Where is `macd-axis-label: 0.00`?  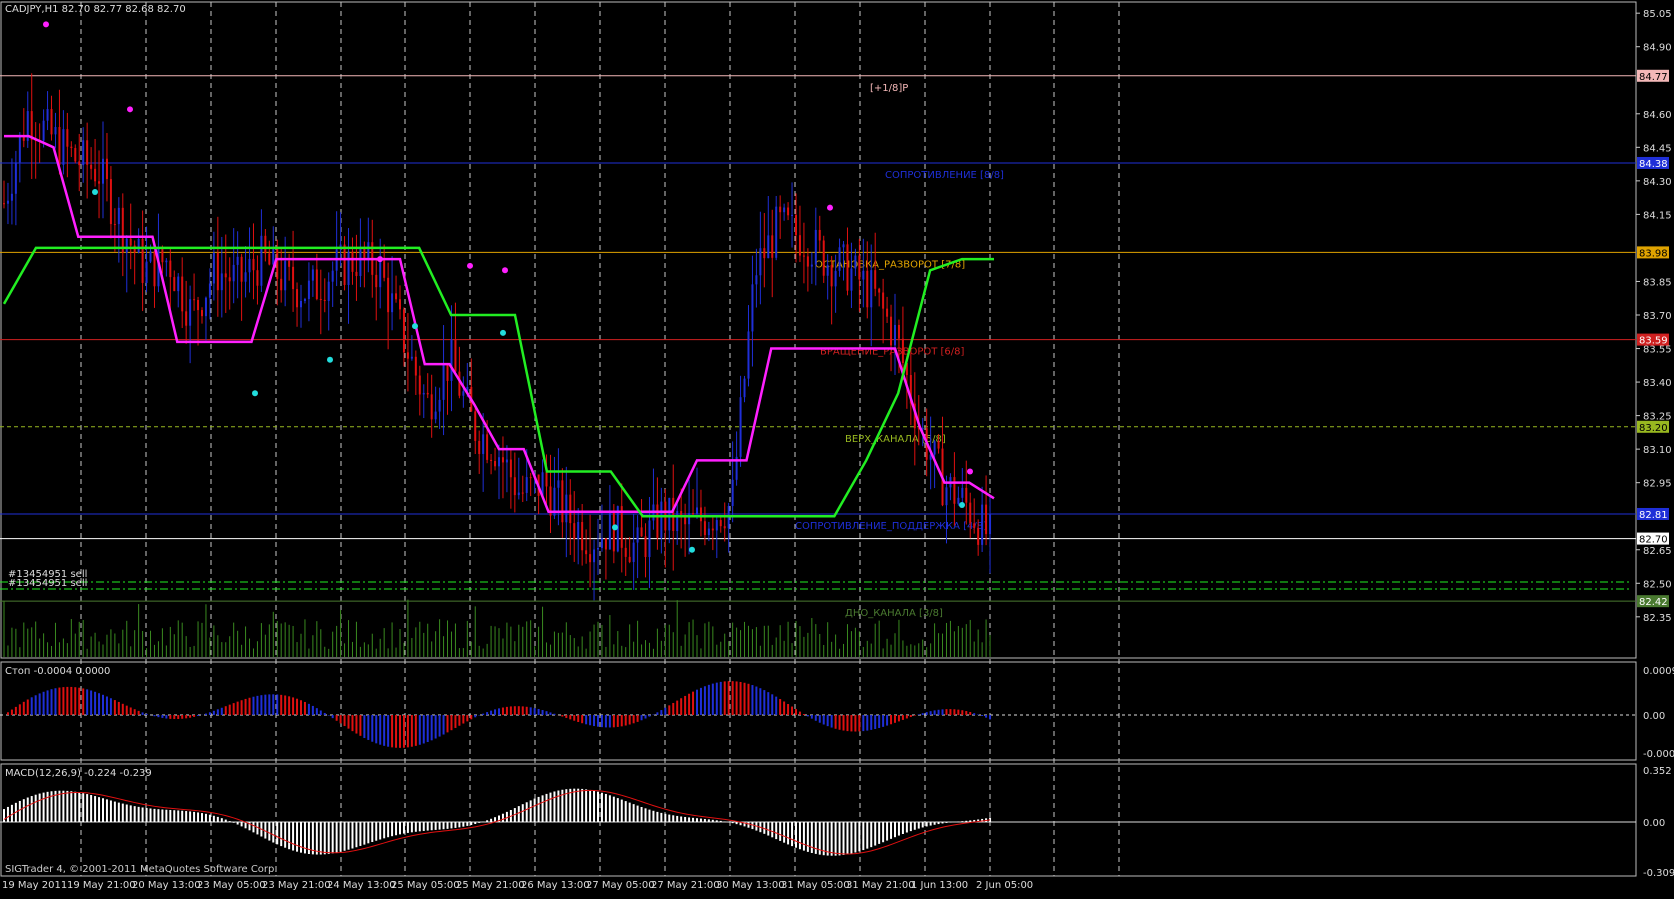 macd-axis-label: 0.00 is located at coordinates (1654, 823).